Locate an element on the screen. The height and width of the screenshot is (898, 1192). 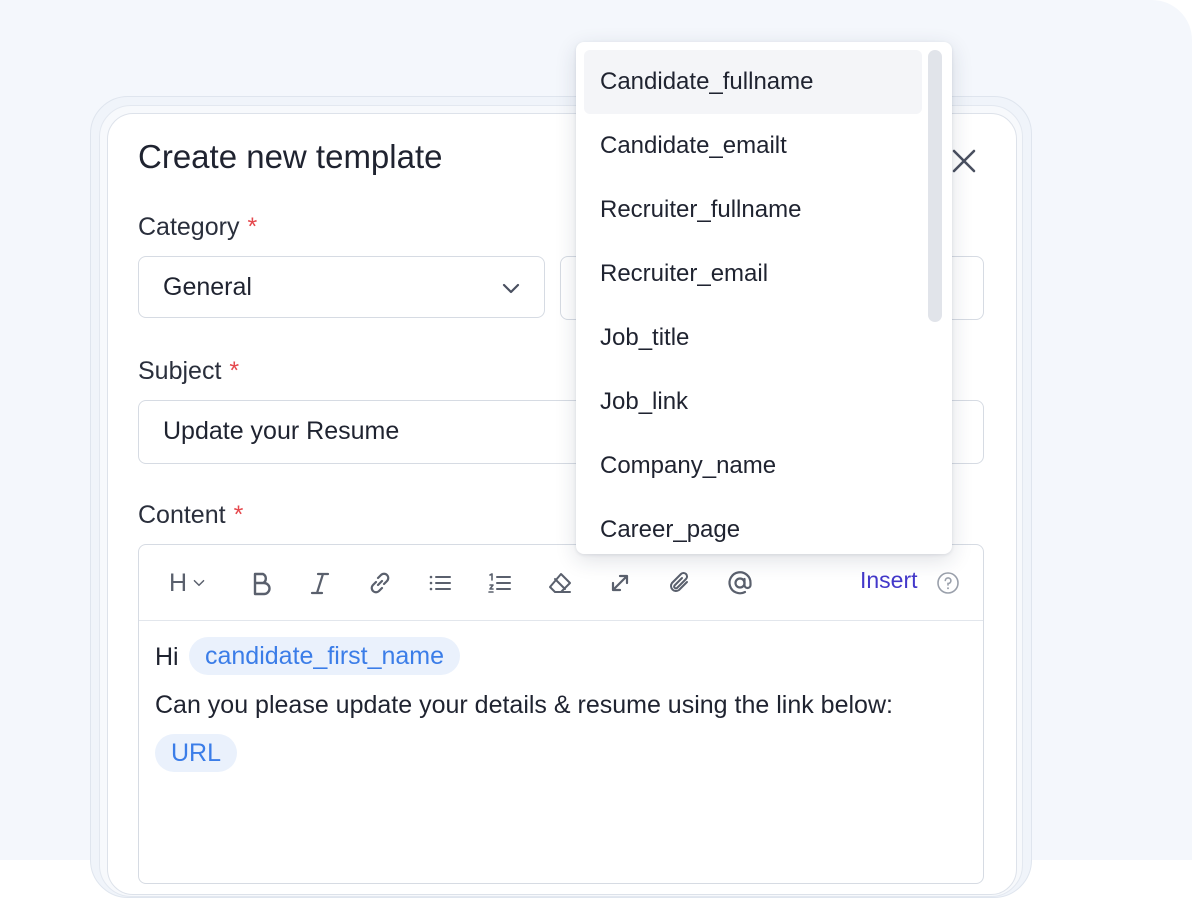
italic-icon is located at coordinates (320, 583).